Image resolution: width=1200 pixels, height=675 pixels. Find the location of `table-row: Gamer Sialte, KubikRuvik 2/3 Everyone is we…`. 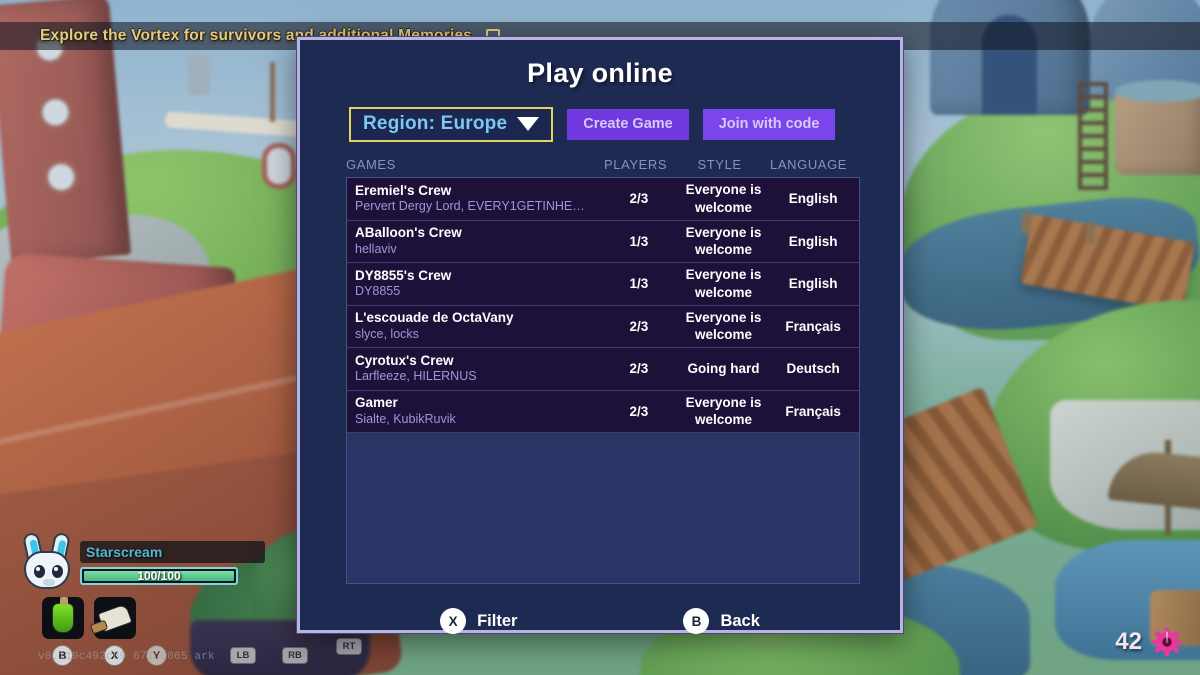

table-row: Gamer Sialte, KubikRuvik 2/3 Everyone is we… is located at coordinates (603, 411).